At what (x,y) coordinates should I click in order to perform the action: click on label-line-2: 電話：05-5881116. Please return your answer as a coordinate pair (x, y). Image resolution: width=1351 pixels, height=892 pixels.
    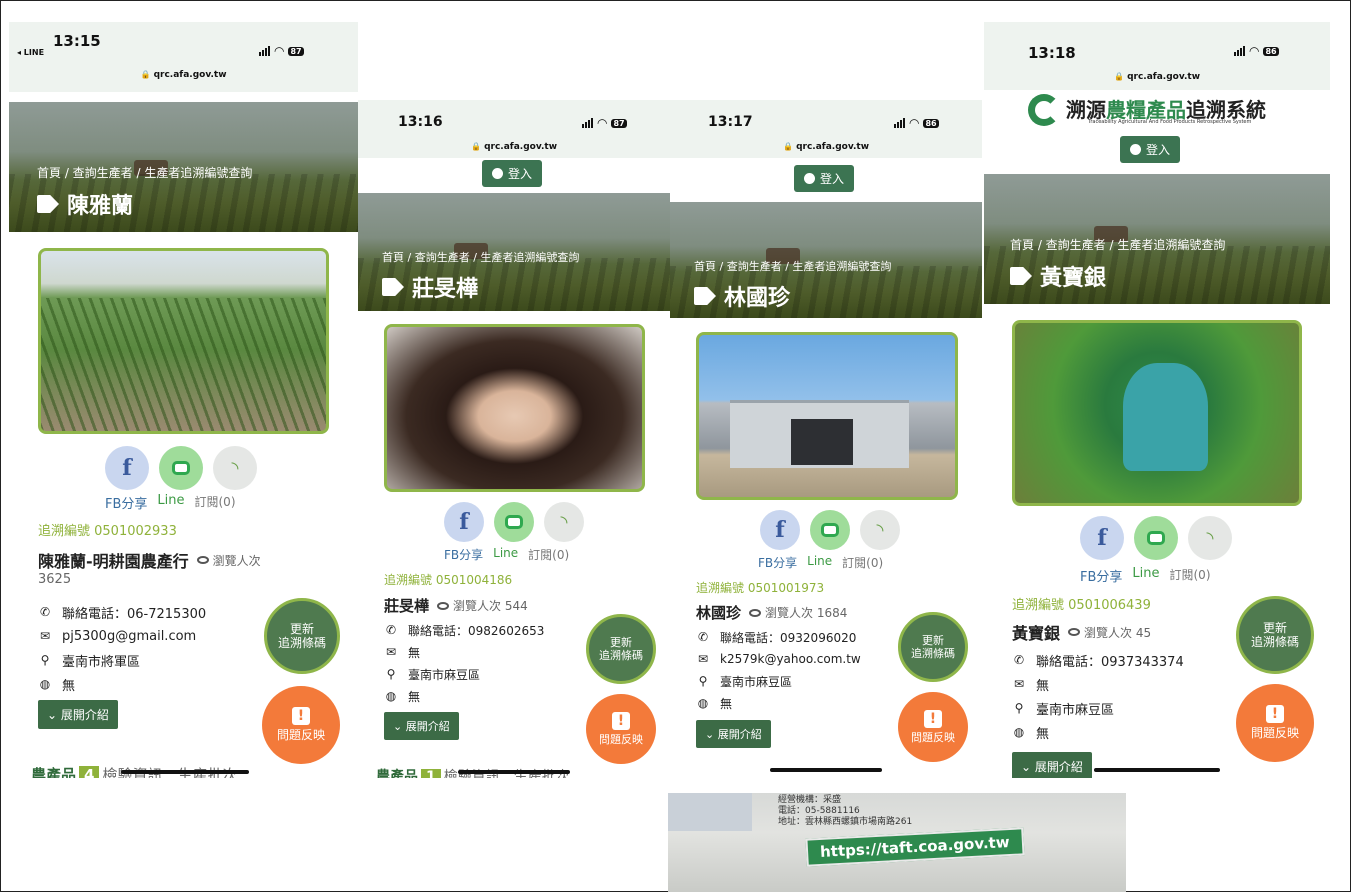
    Looking at the image, I should click on (819, 810).